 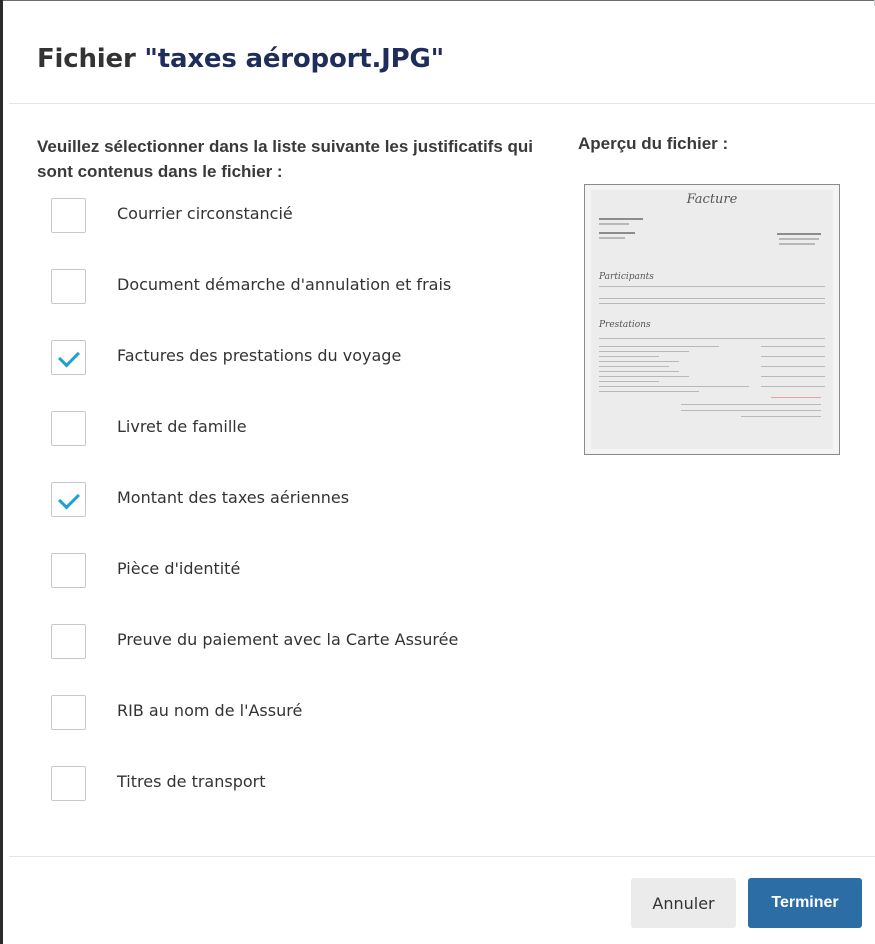 What do you see at coordinates (442, 900) in the screenshot?
I see `dialog-footer: Annuler Terminer` at bounding box center [442, 900].